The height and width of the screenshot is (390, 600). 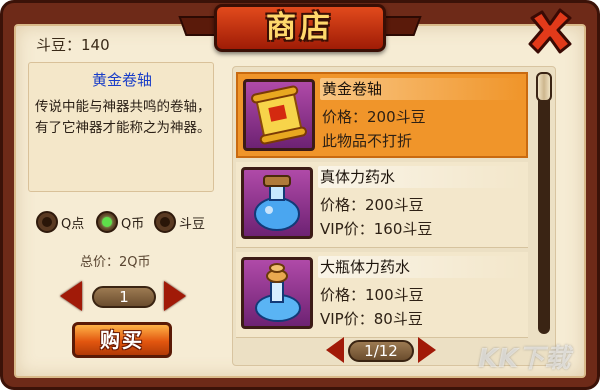 What do you see at coordinates (300, 27) in the screenshot?
I see `shop-title: 商店` at bounding box center [300, 27].